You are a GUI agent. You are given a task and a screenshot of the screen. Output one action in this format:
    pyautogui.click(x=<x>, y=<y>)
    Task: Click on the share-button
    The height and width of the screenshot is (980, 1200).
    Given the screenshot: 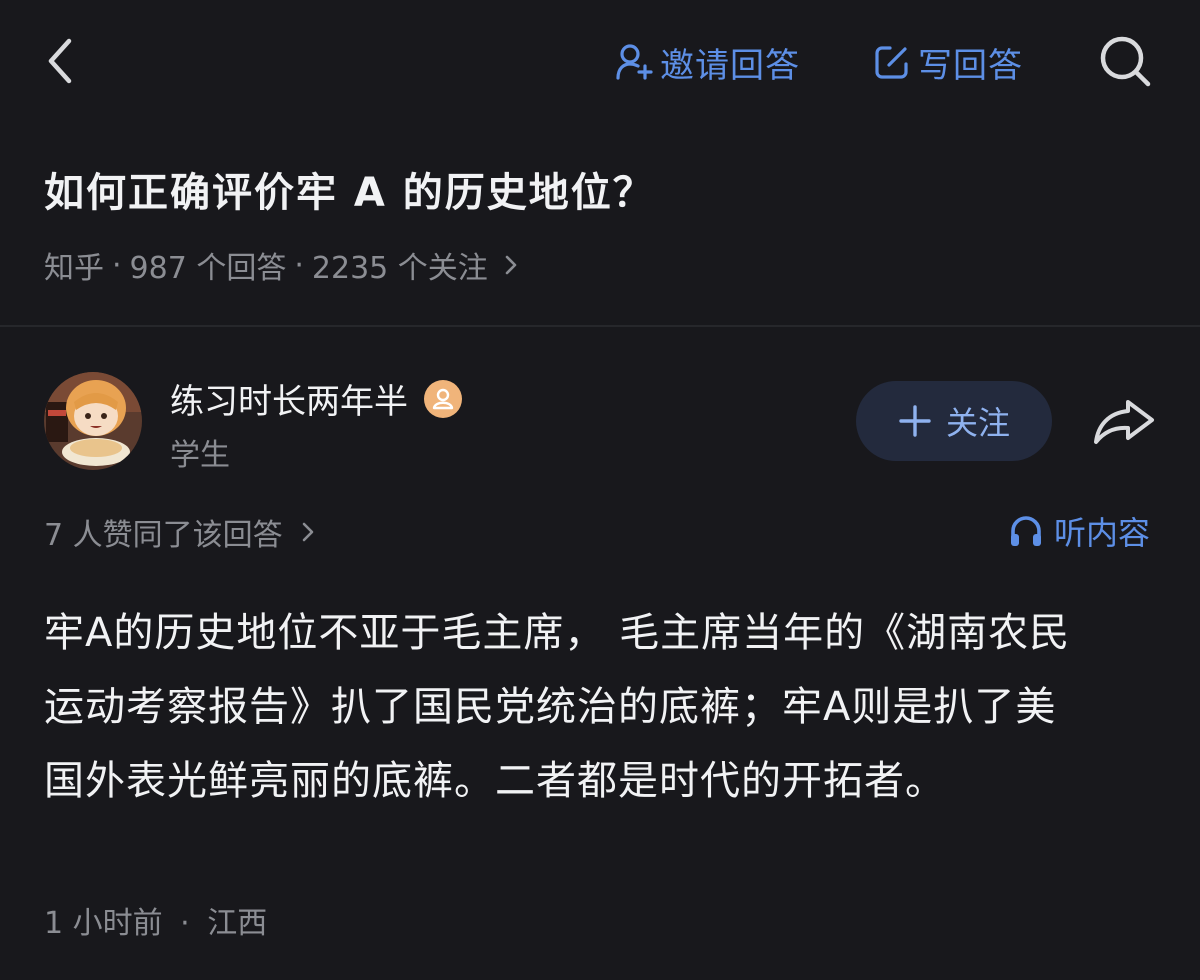 What is the action you would take?
    pyautogui.click(x=1124, y=422)
    